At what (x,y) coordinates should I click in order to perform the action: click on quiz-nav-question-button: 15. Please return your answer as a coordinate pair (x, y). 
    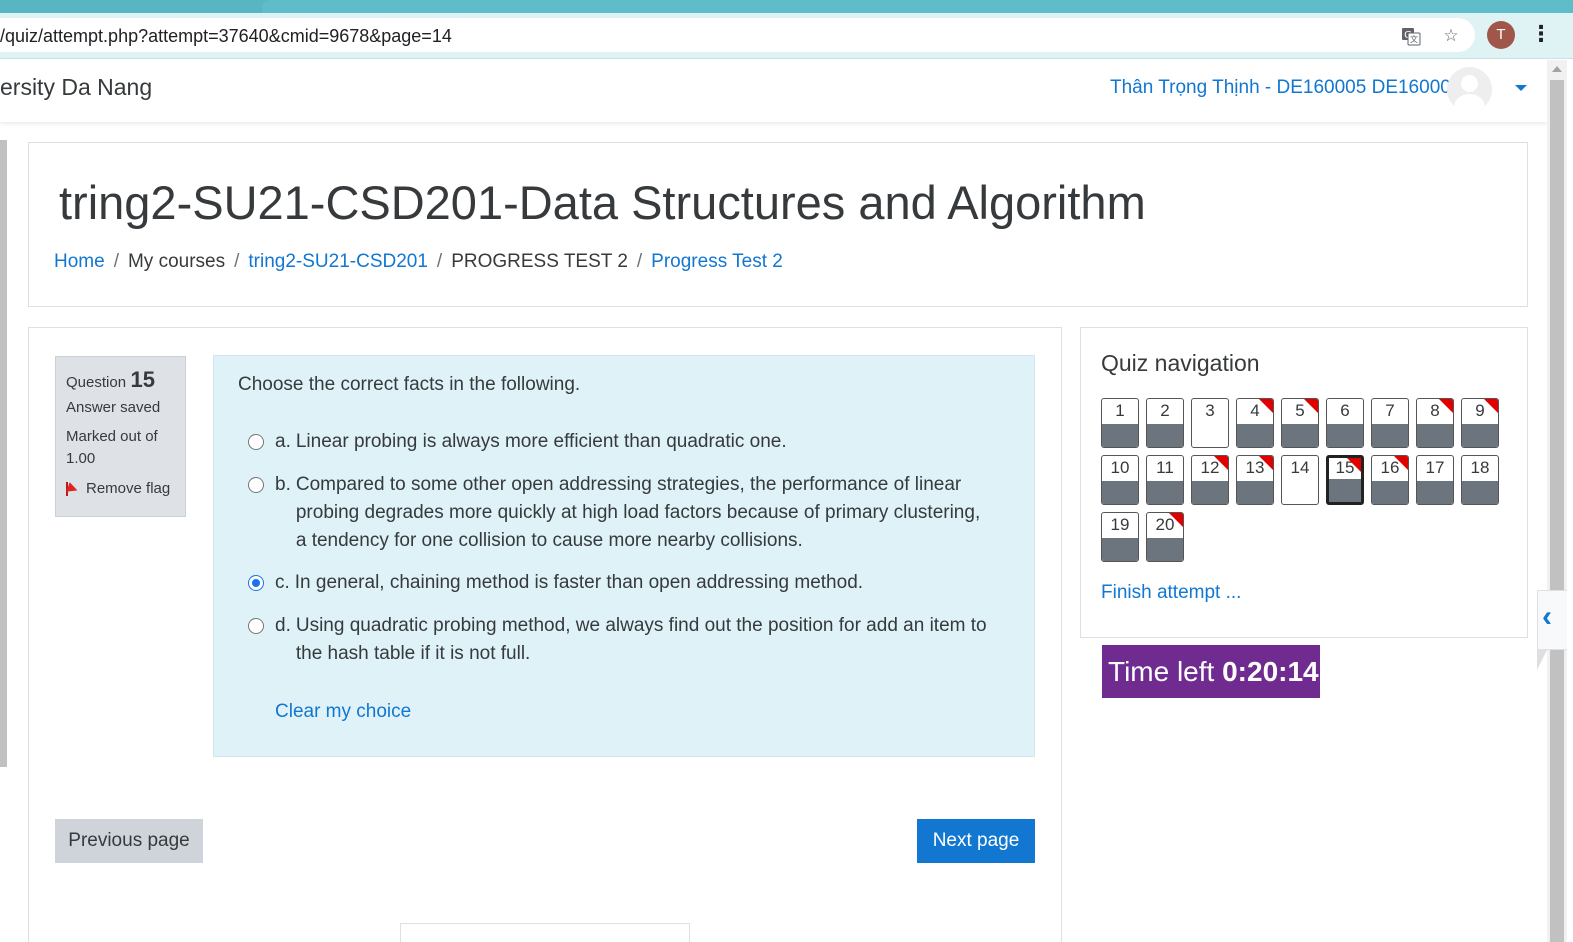
    Looking at the image, I should click on (1345, 480).